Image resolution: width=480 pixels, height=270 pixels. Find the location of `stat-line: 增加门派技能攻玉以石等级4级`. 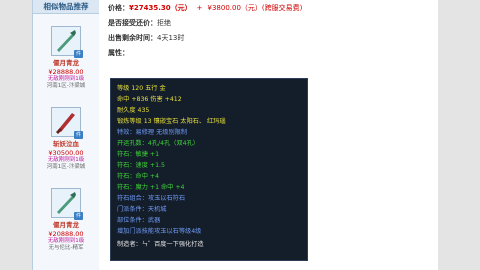

stat-line: 增加门派技能攻玉以石等级4级 is located at coordinates (159, 231).